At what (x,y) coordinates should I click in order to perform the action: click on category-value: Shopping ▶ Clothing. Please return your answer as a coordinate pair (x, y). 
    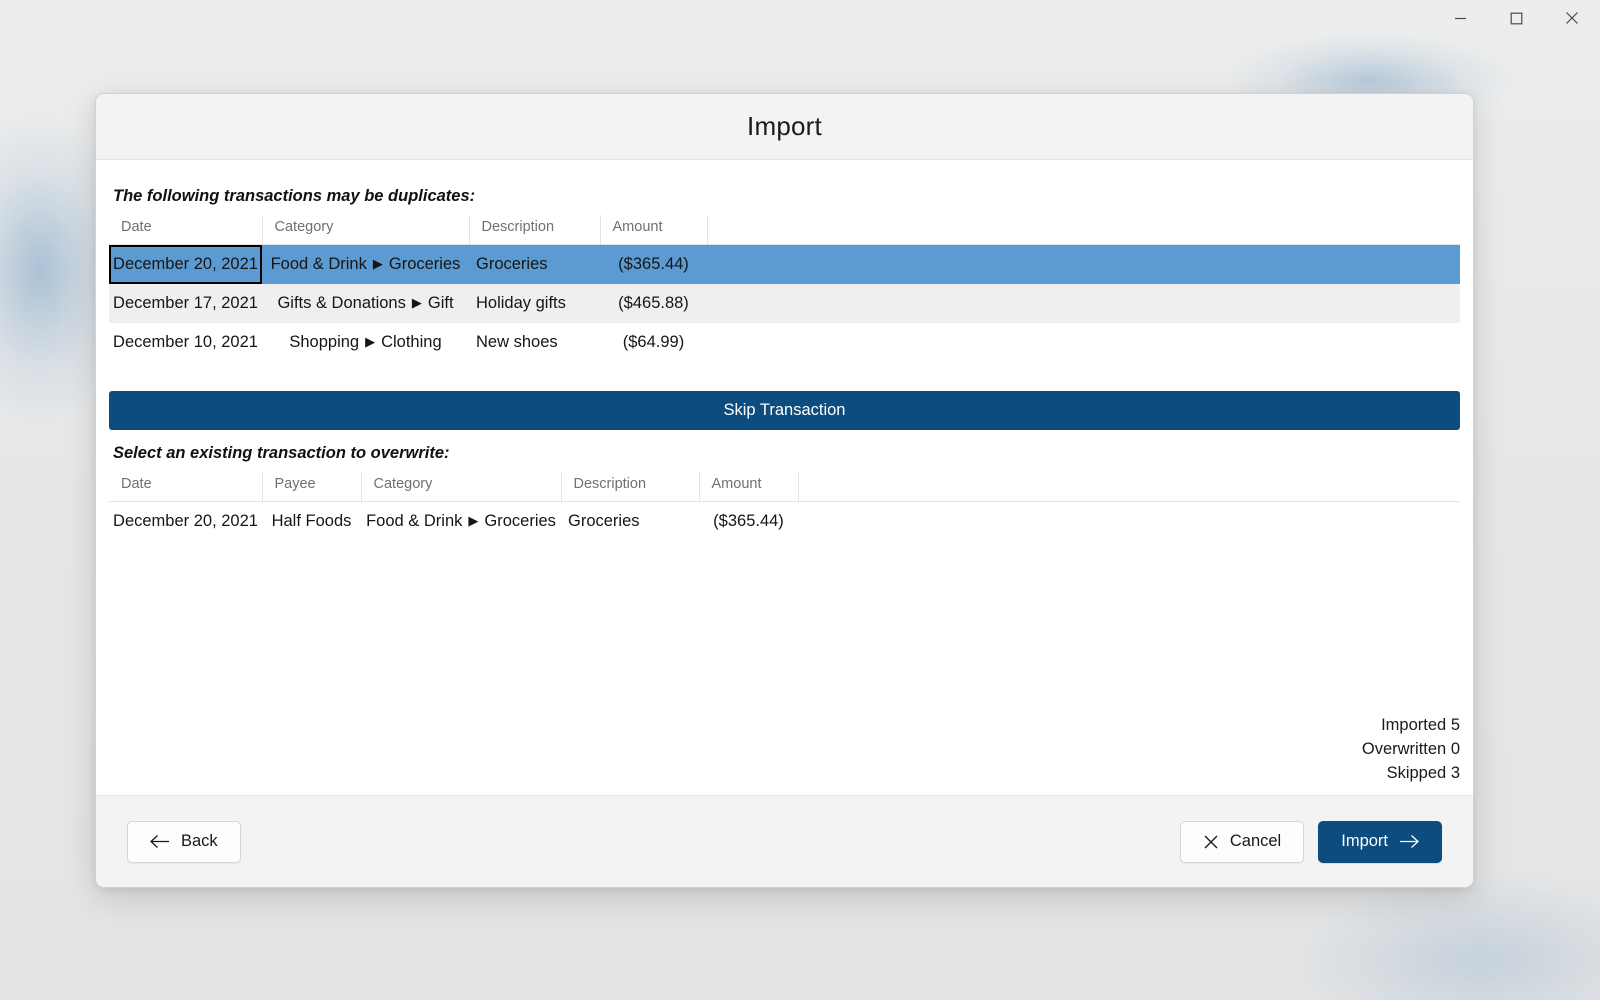
    Looking at the image, I should click on (365, 342).